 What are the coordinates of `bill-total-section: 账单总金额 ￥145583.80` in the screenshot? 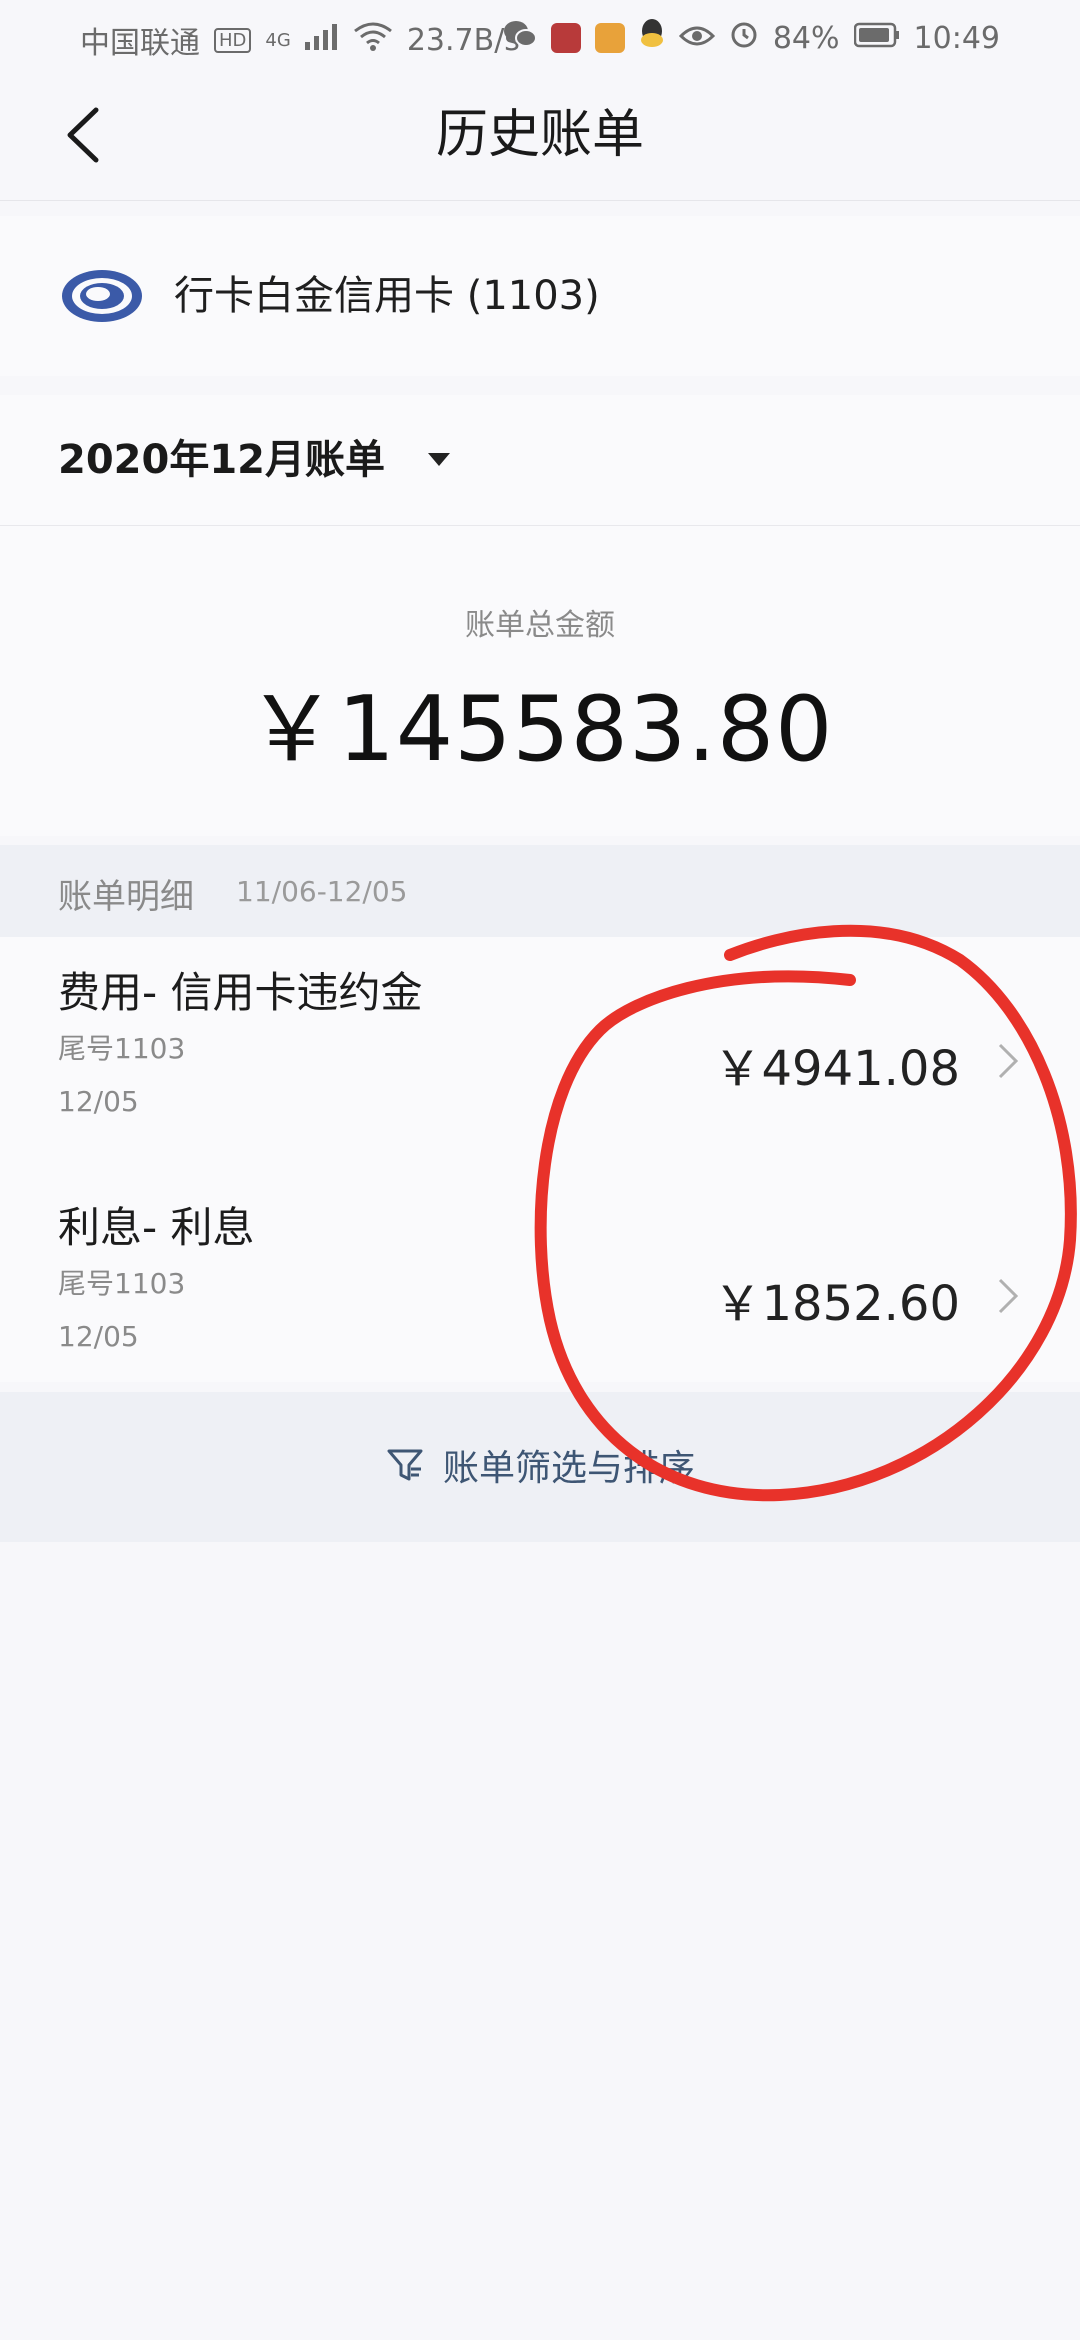 It's located at (540, 681).